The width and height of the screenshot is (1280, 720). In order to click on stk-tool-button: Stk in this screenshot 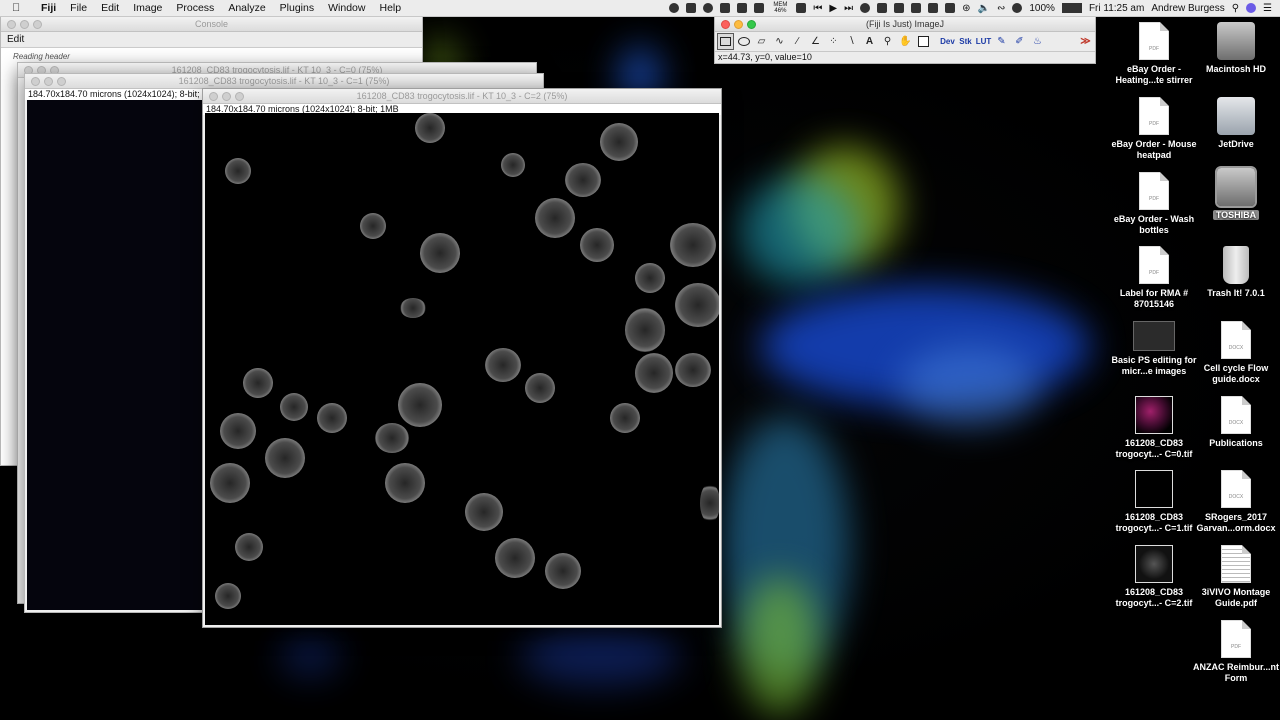, I will do `click(965, 41)`.